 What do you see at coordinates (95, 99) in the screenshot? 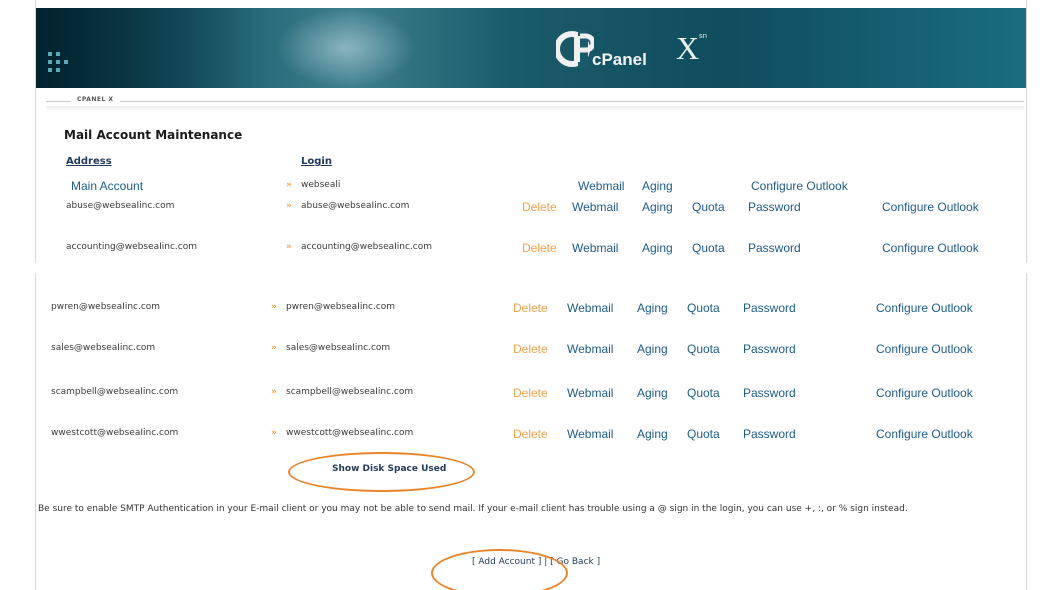
I see `breadcrumb: CPANEL X` at bounding box center [95, 99].